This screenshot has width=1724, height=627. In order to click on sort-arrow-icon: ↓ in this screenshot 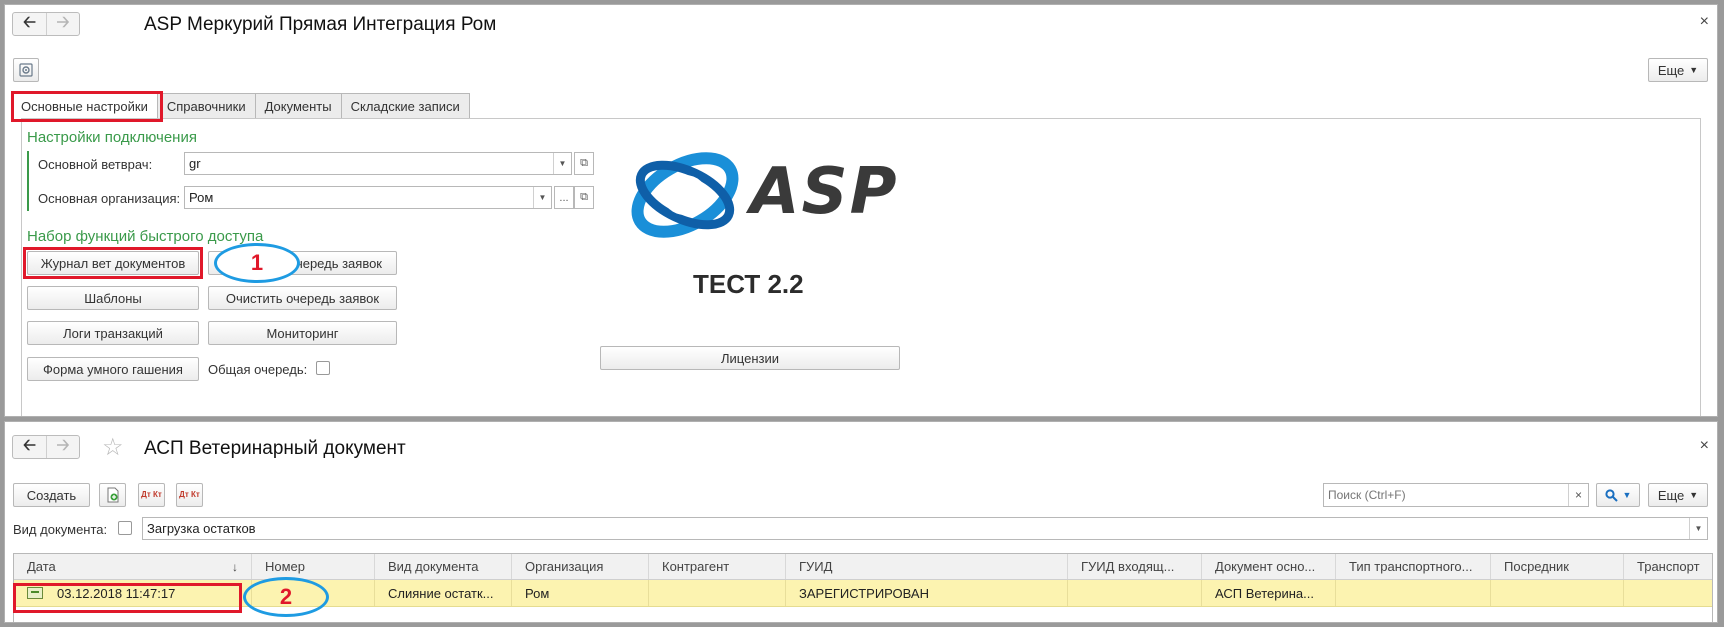, I will do `click(235, 566)`.